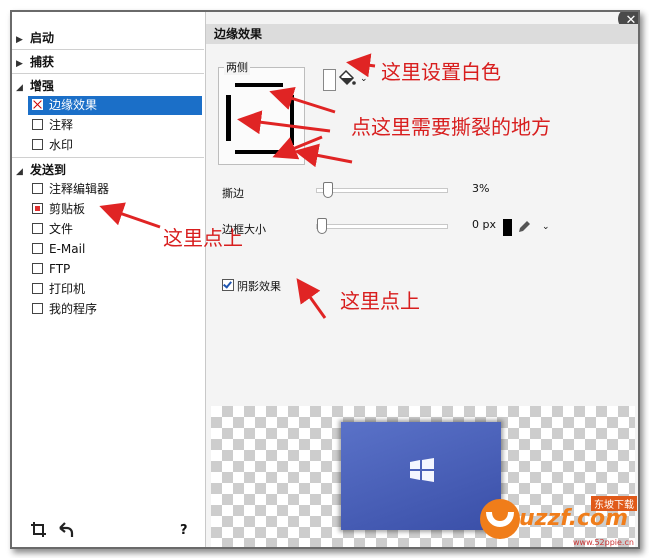 The width and height of the screenshot is (649, 558). I want to click on watermark-subtitle: 东坡下载, so click(614, 503).